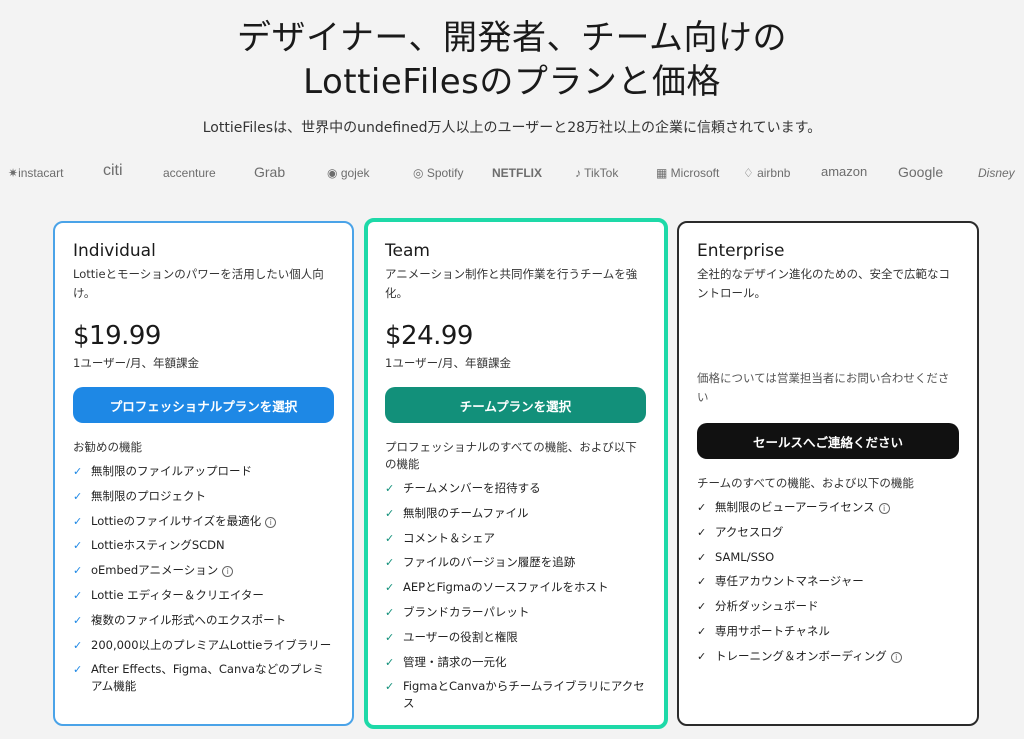 The width and height of the screenshot is (1024, 739). What do you see at coordinates (199, 678) in the screenshot?
I see `feature-item: ✓ After Effects、Figma、Canvaなどのプレミアム機能` at bounding box center [199, 678].